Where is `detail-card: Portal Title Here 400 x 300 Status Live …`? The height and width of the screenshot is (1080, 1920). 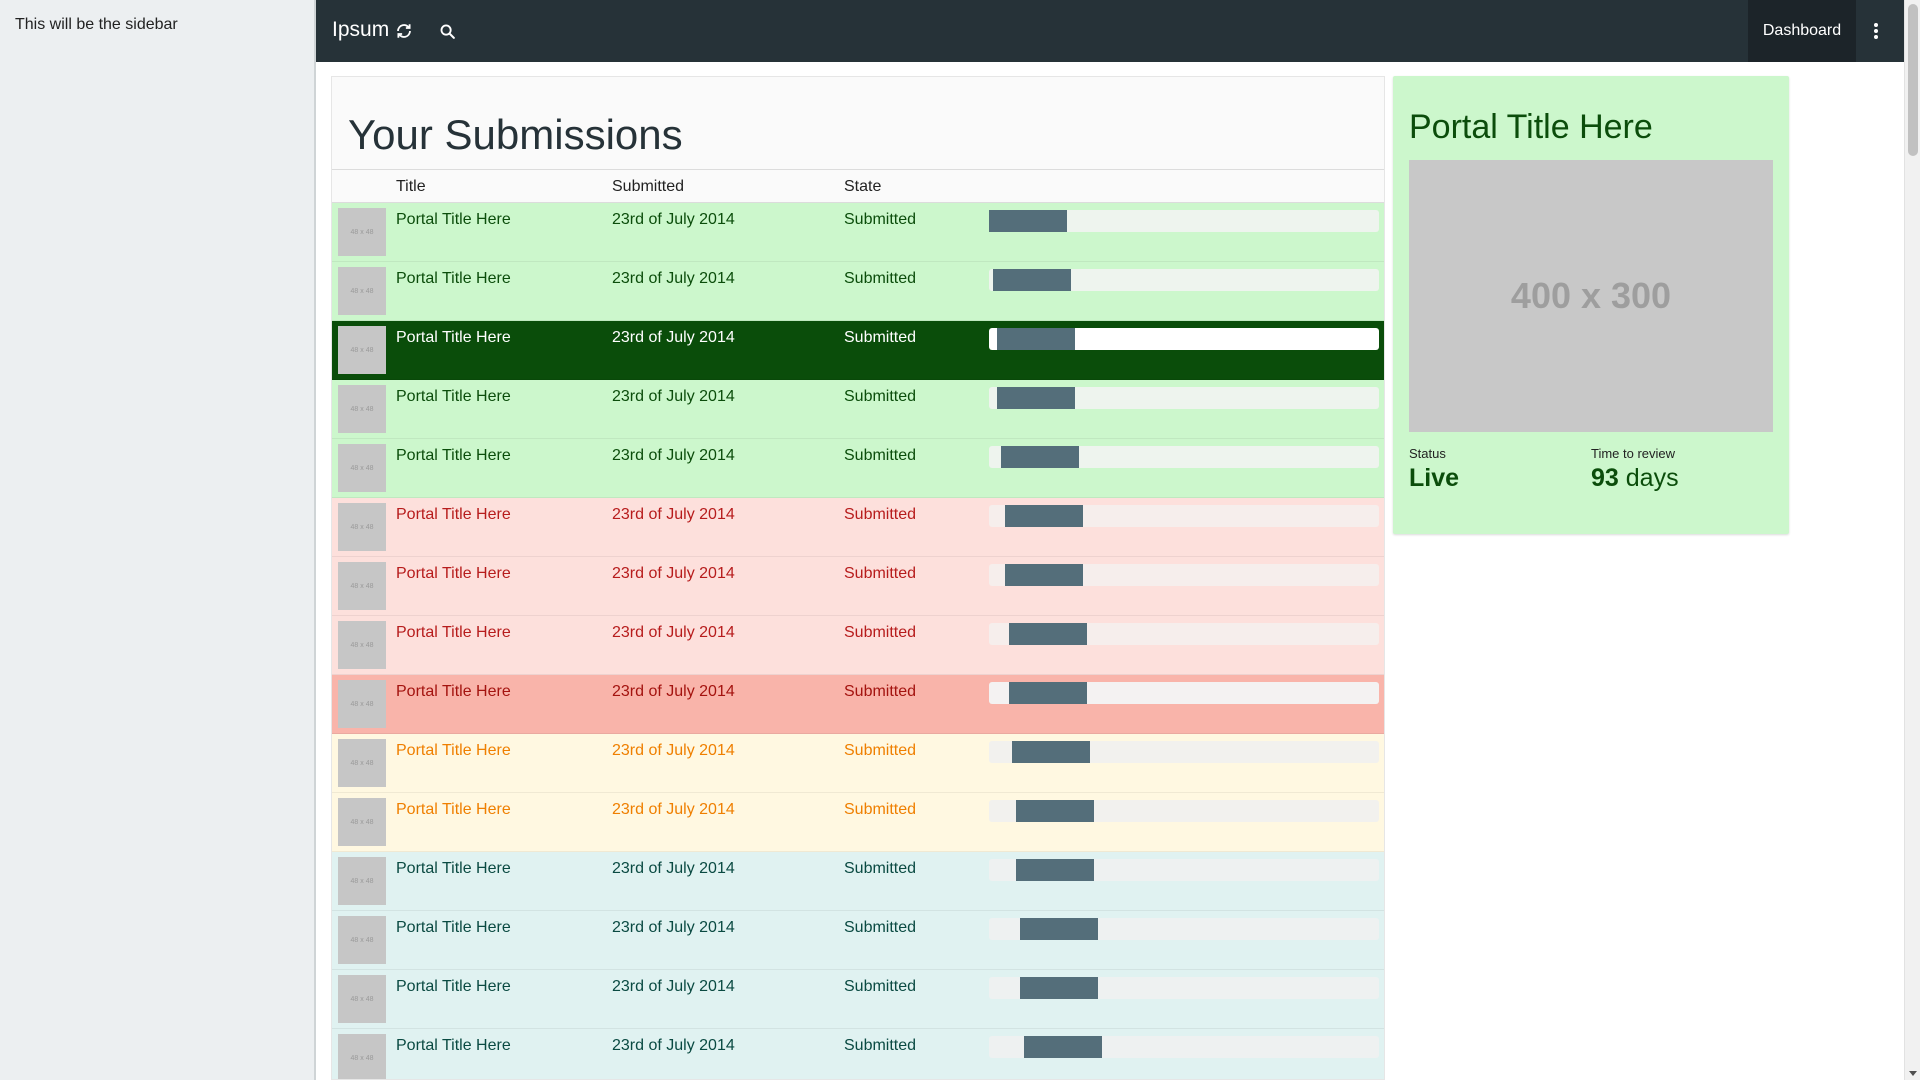 detail-card: Portal Title Here 400 x 300 Status Live … is located at coordinates (1591, 305).